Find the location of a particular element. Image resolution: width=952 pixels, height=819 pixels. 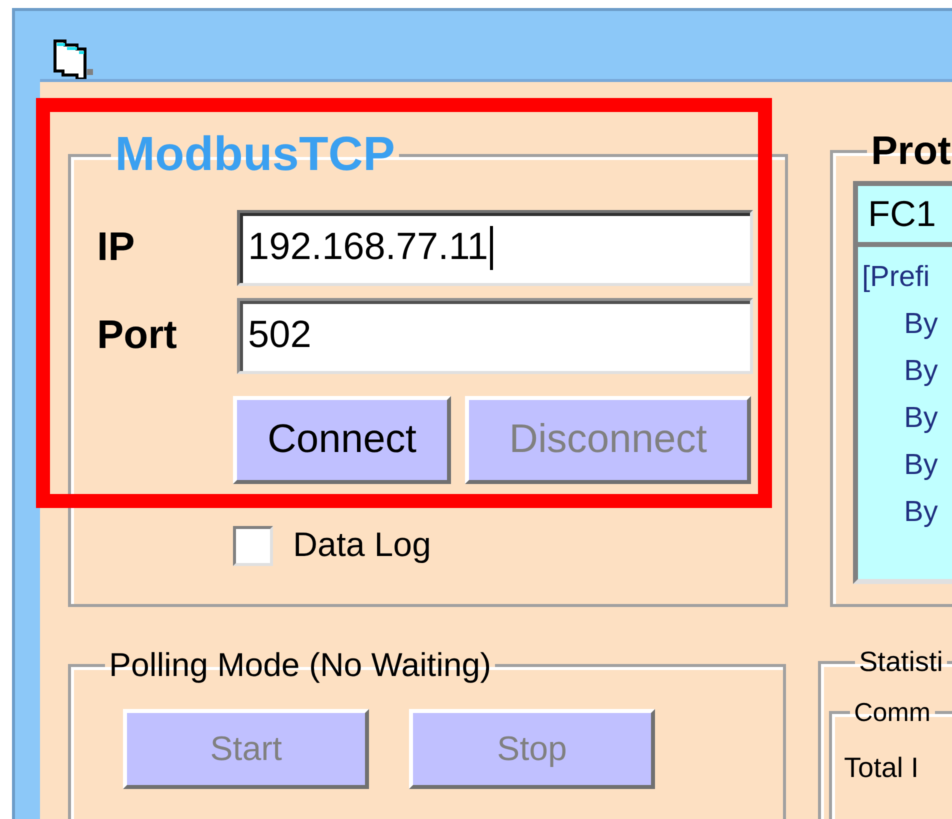

group-title: ModbusTCP is located at coordinates (255, 155).